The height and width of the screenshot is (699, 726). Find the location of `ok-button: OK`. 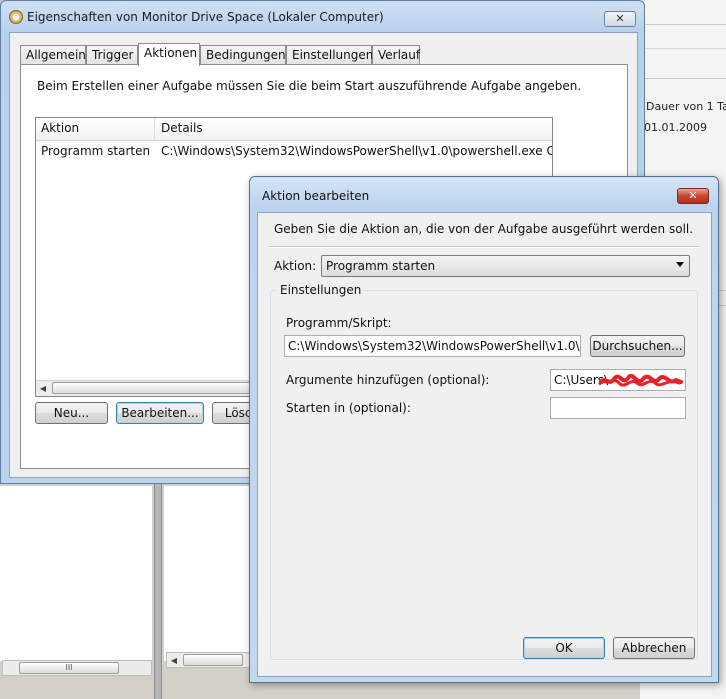

ok-button: OK is located at coordinates (564, 648).